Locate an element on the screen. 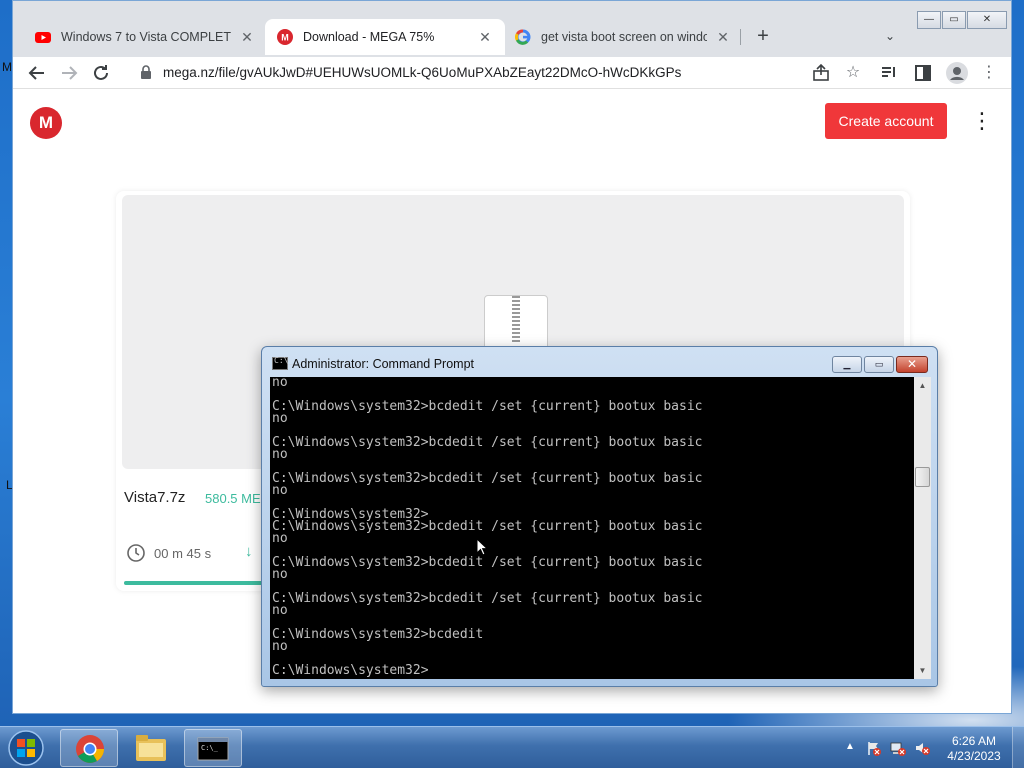  google-icon is located at coordinates (523, 37).